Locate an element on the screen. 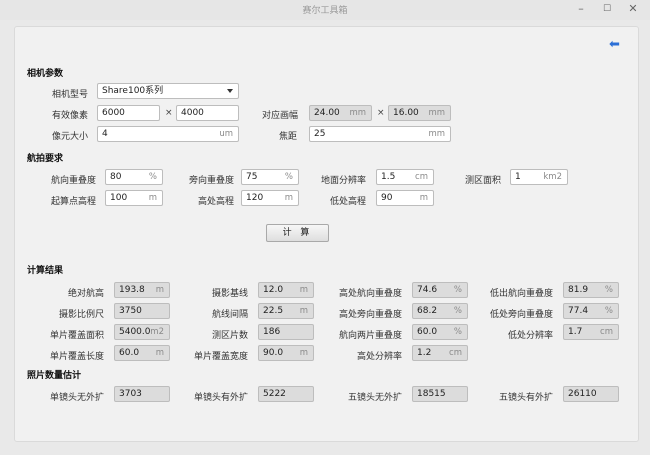 This screenshot has height=455, width=650. results-section-title: 计算结果 is located at coordinates (45, 271).